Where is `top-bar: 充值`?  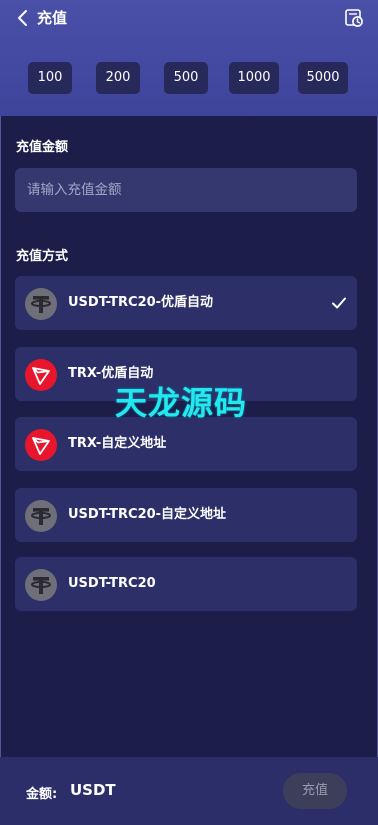
top-bar: 充值 is located at coordinates (189, 19).